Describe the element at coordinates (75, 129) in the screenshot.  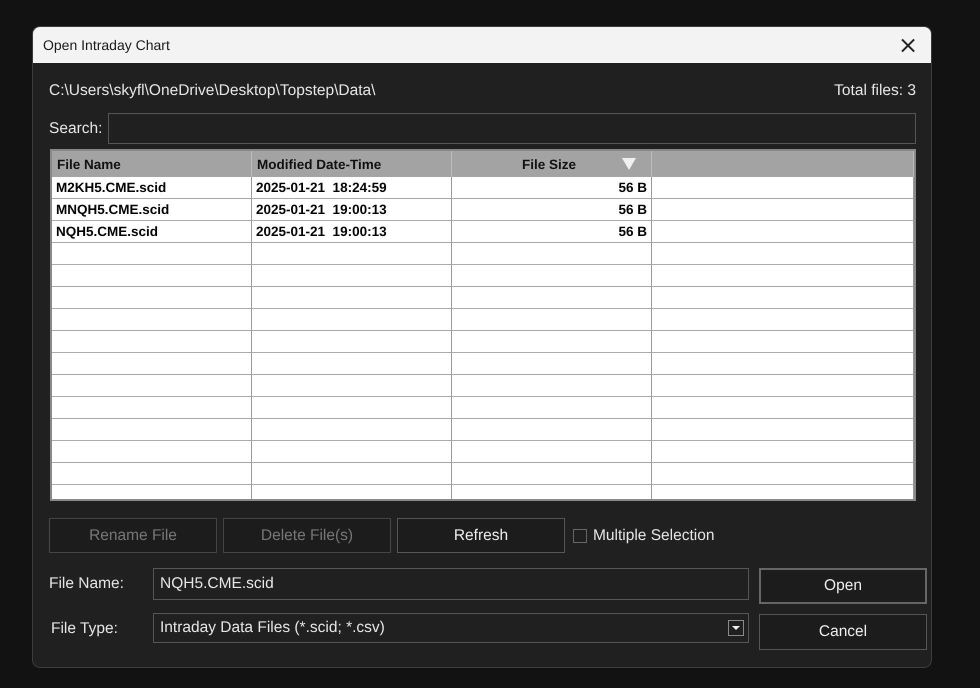
I see `search-label: Search:` at that location.